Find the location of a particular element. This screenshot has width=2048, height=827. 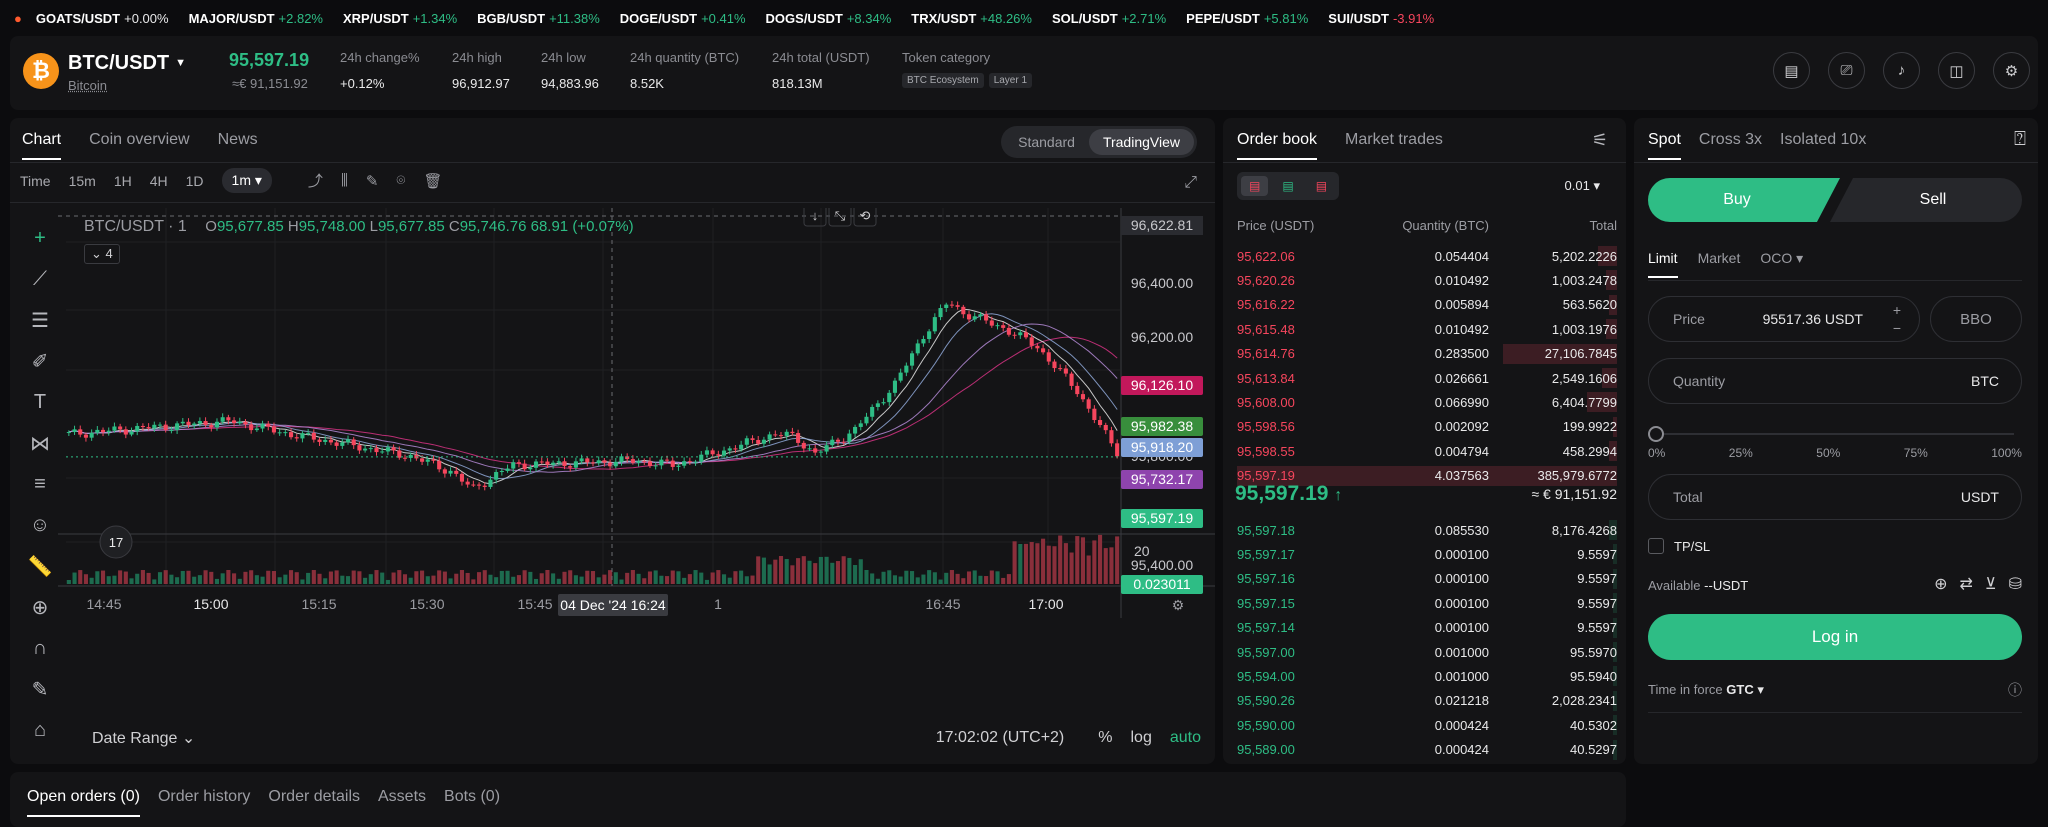

tab-coin-overview: Coin overview is located at coordinates (139, 145).